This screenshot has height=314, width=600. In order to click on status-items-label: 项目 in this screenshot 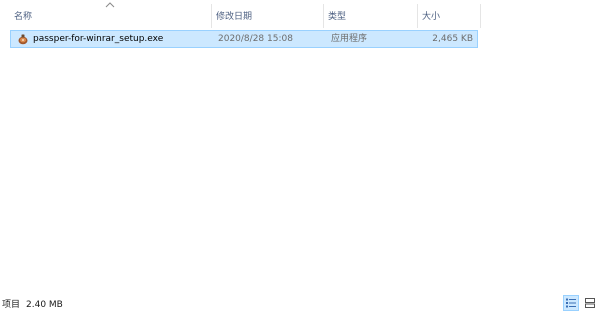, I will do `click(11, 305)`.